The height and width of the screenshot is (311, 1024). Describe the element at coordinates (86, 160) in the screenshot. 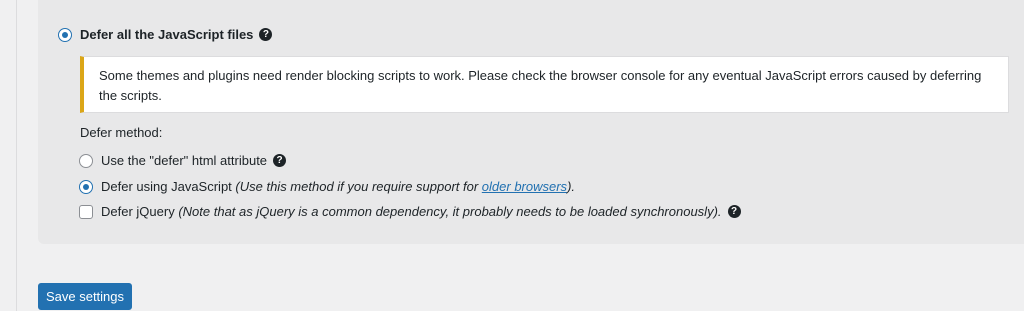

I see `defer-attribute-radio` at that location.